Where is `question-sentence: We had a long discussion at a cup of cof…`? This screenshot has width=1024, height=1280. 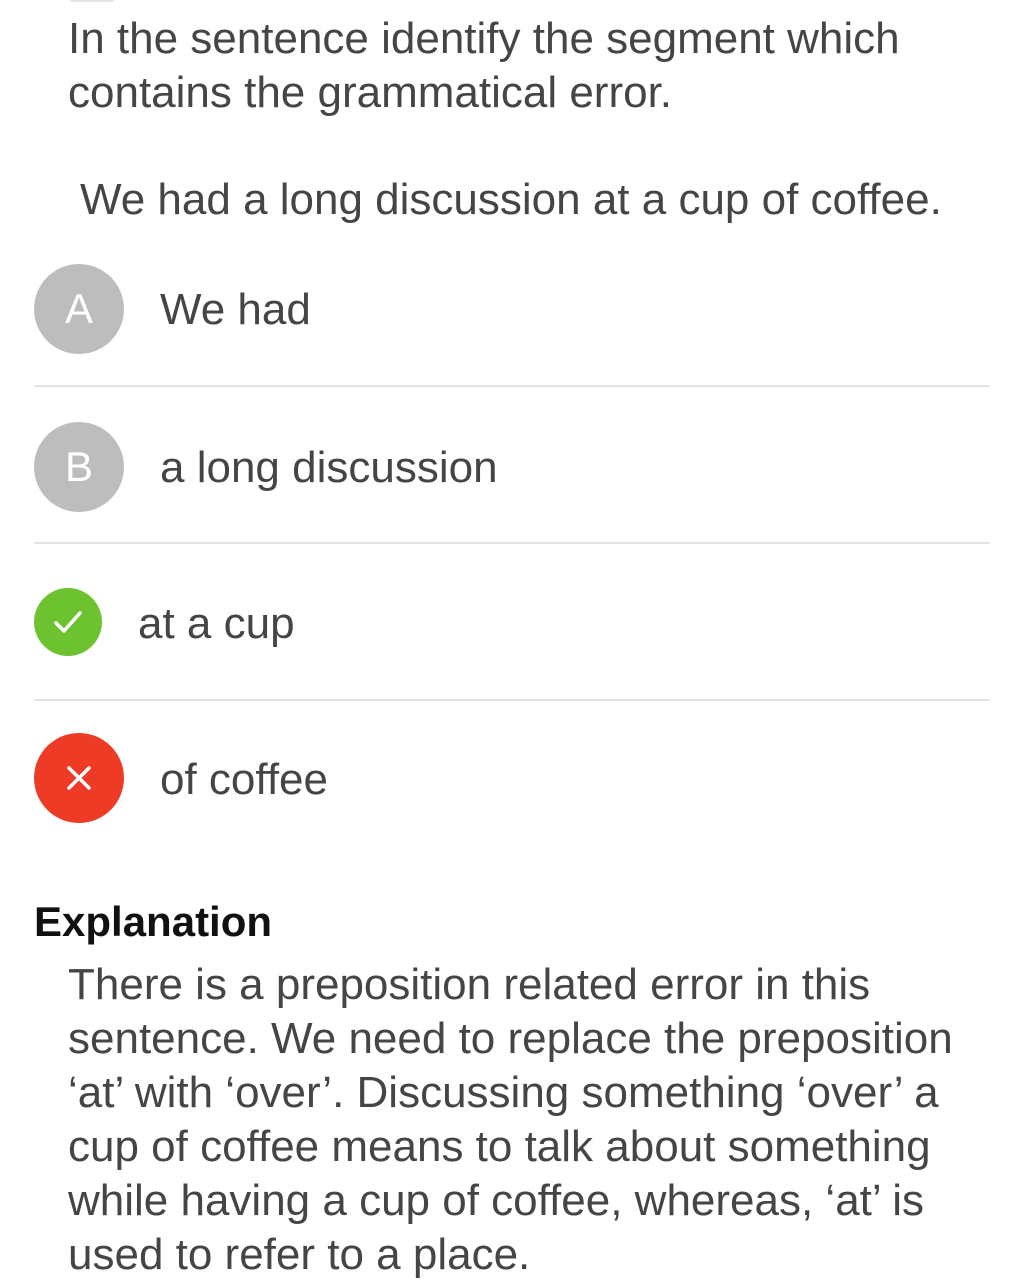
question-sentence: We had a long discussion at a cup of cof… is located at coordinates (511, 199).